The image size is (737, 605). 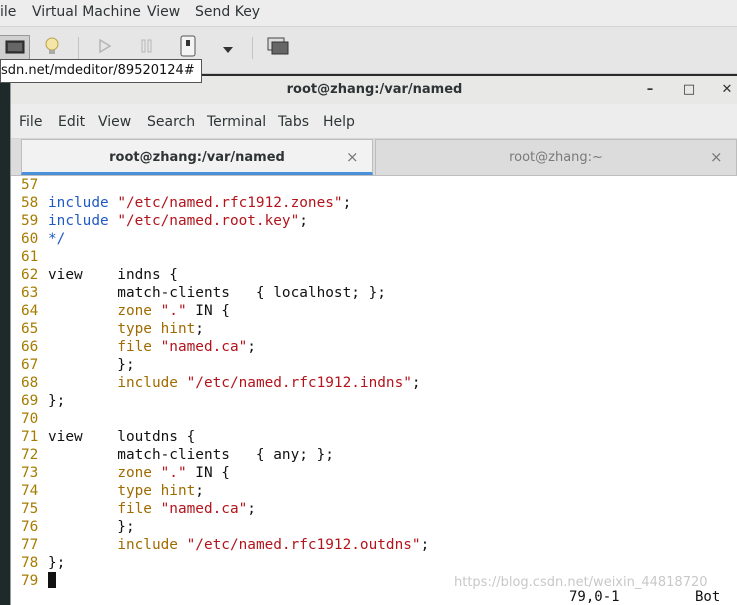 I want to click on dropdown-arrow-icon, so click(x=228, y=48).